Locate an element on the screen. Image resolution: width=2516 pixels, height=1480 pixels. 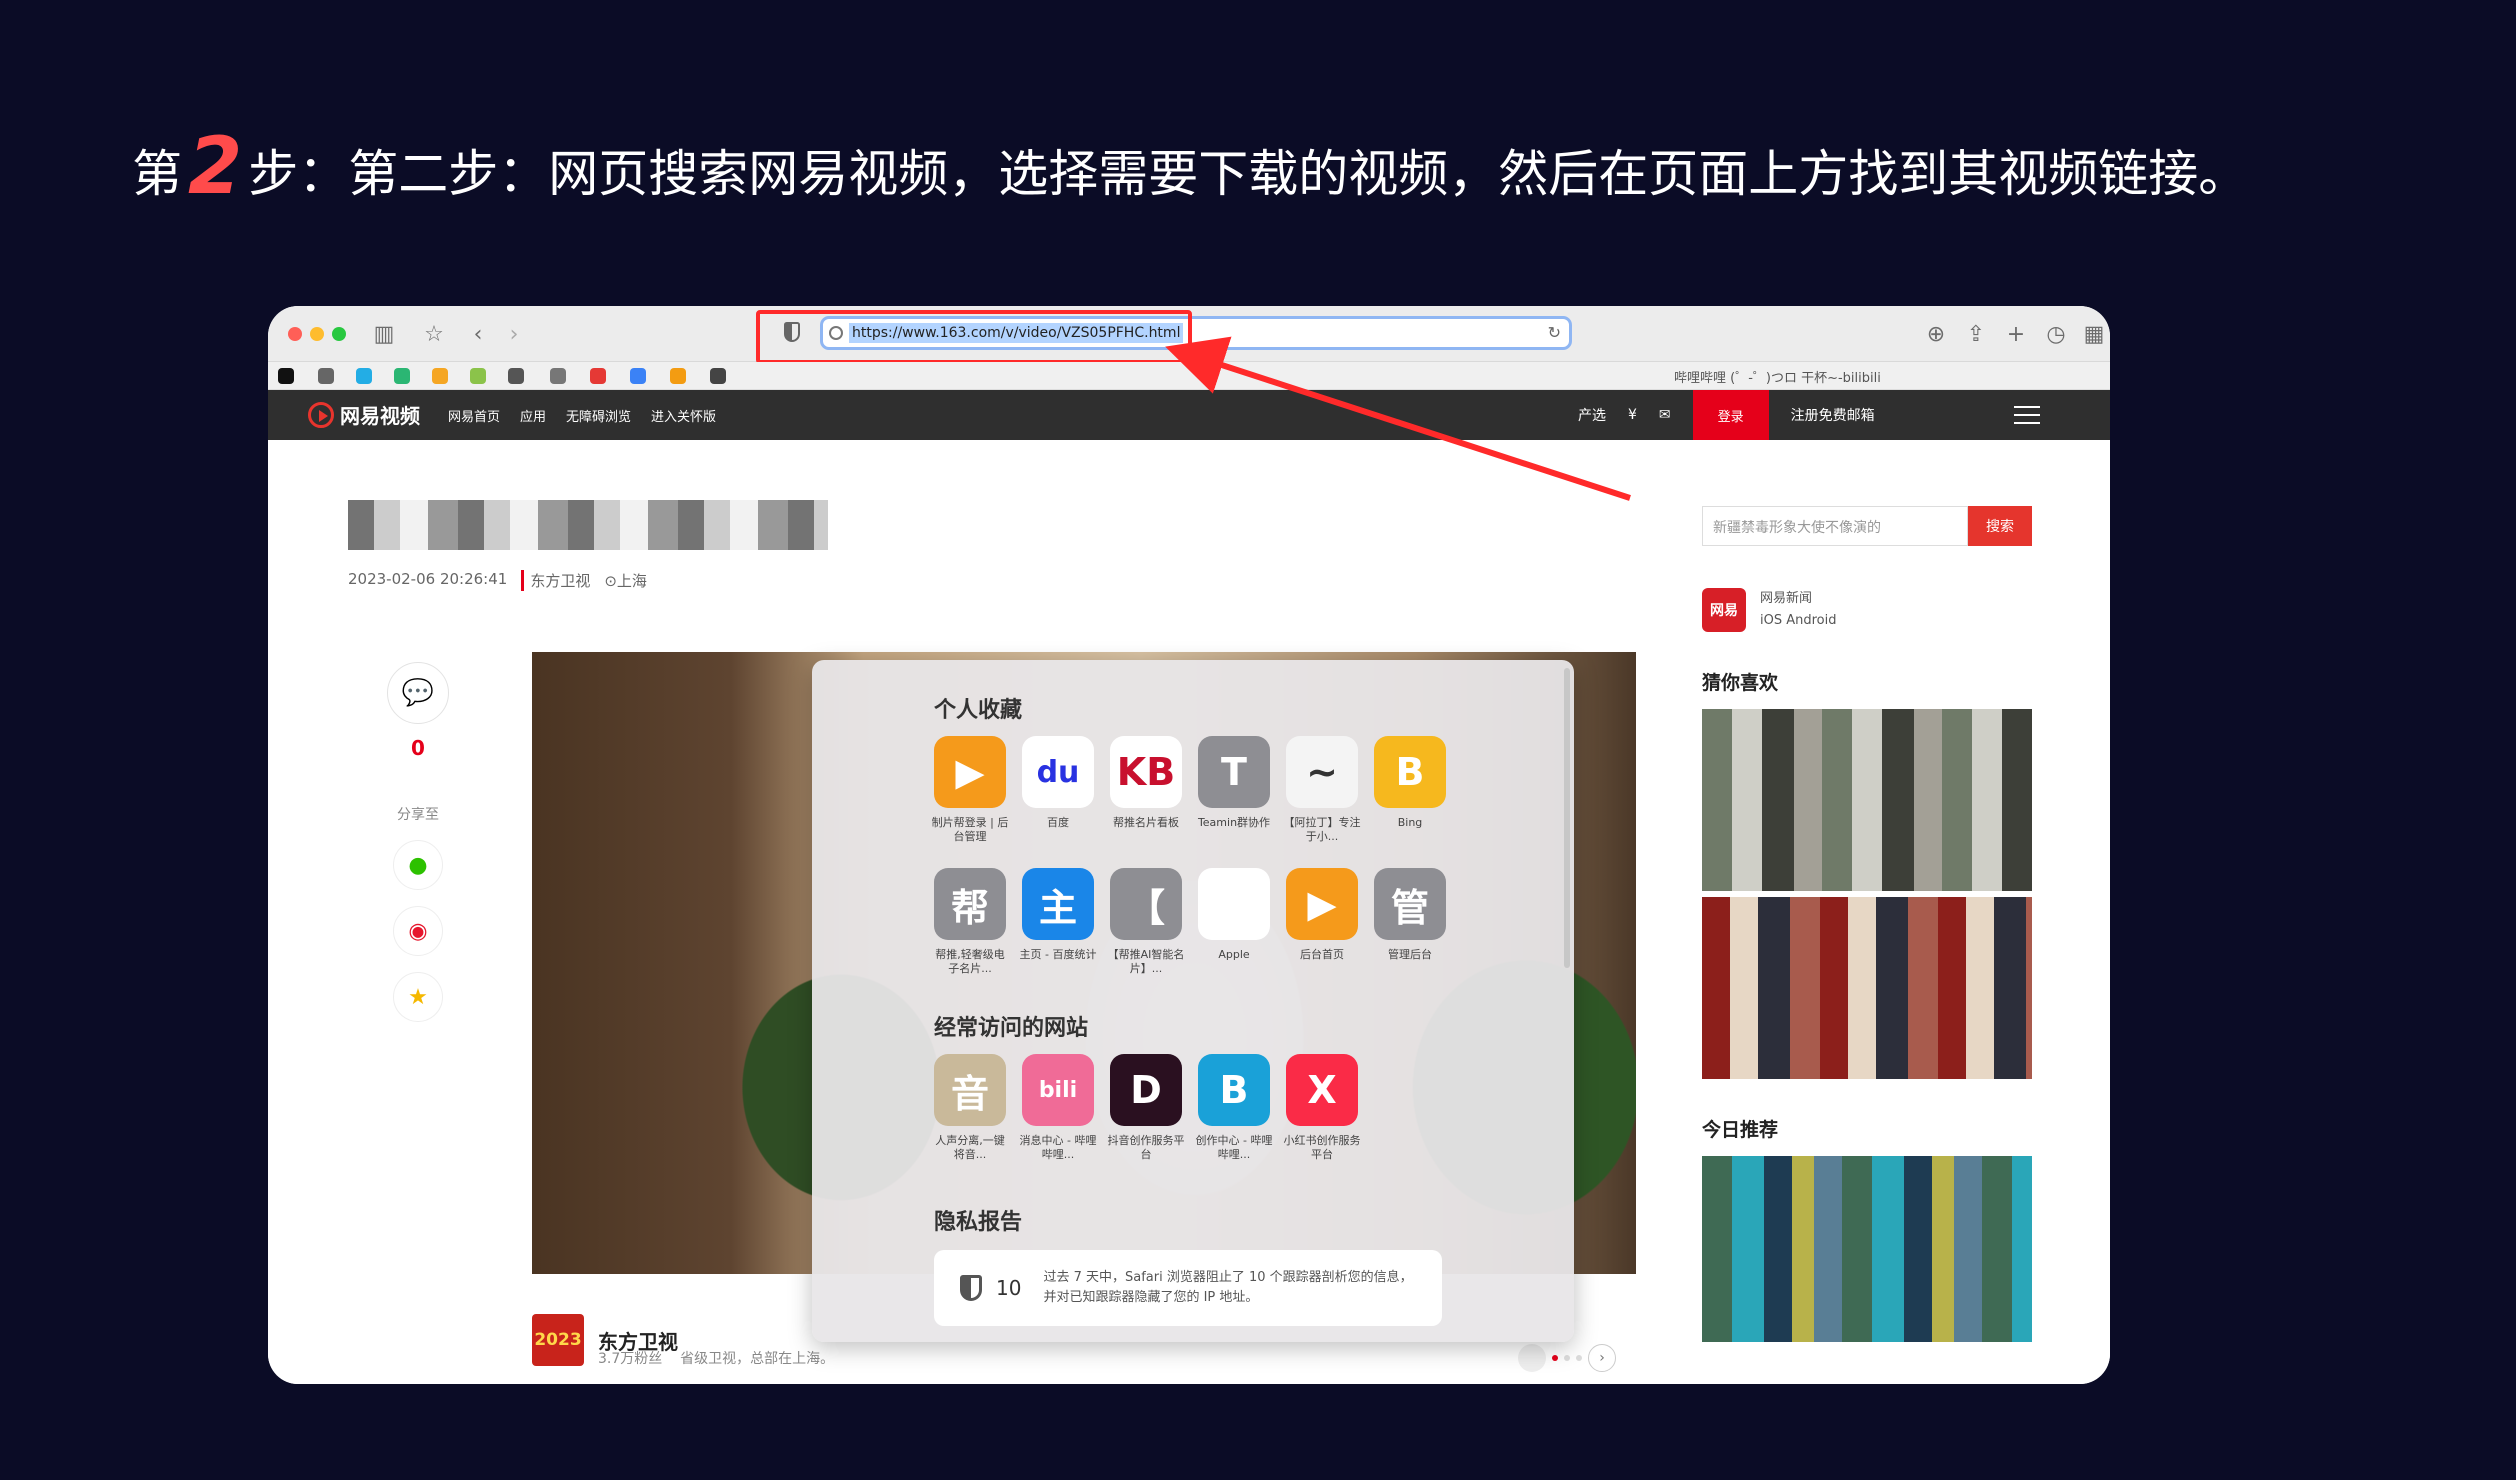
favorites-item: B Bing is located at coordinates (1410, 790).